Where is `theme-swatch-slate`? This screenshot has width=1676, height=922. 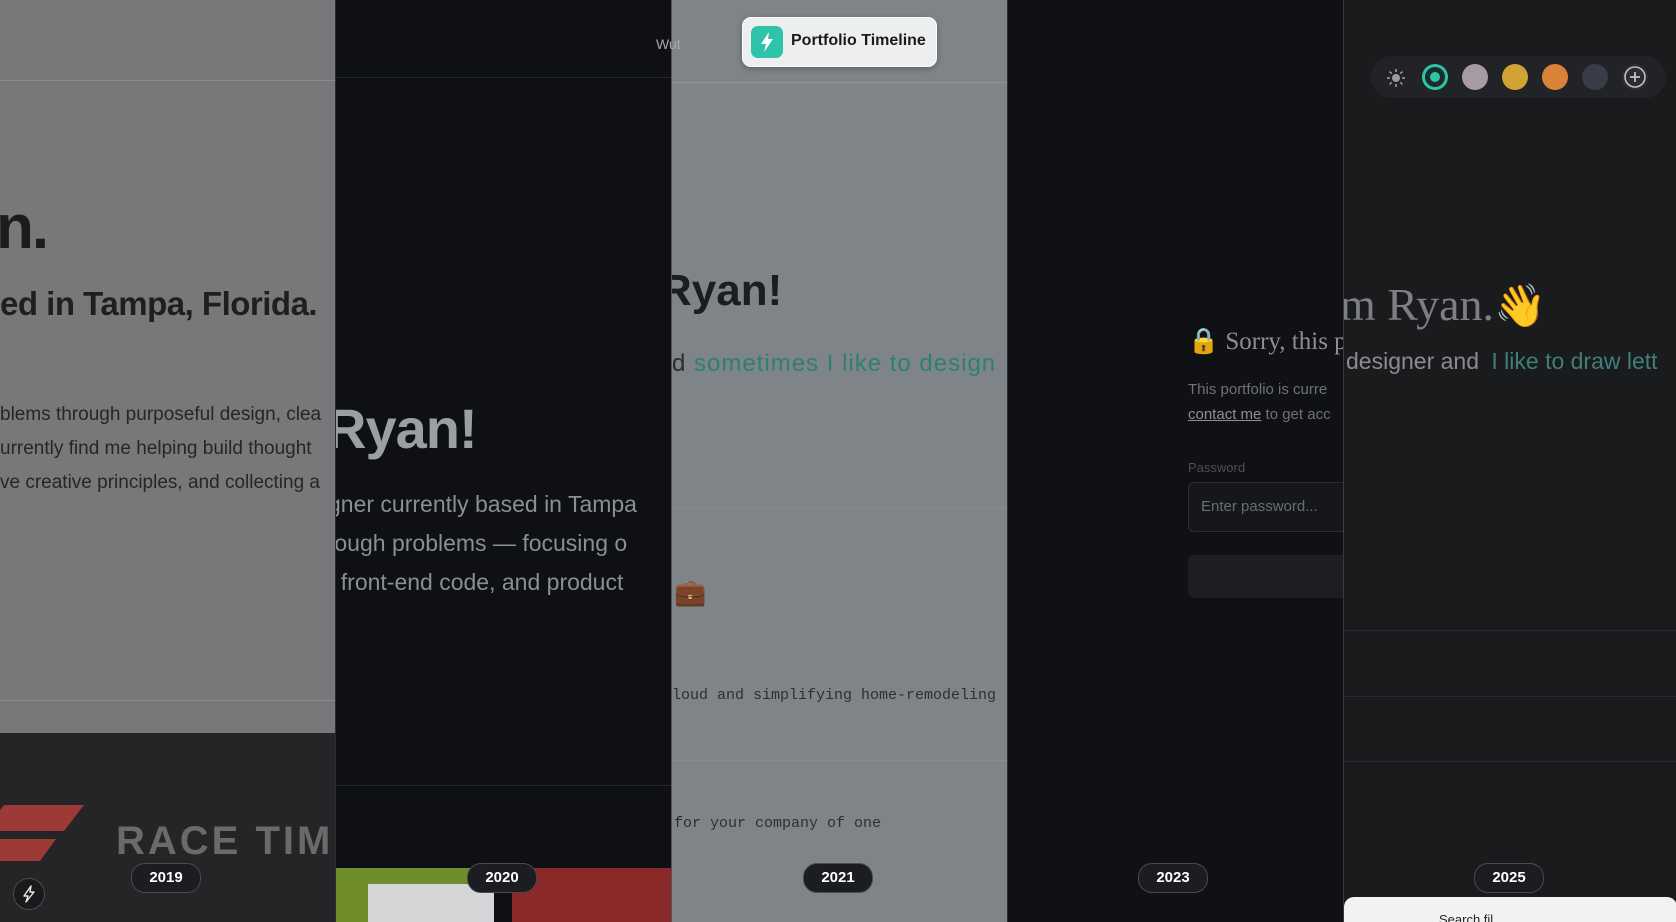 theme-swatch-slate is located at coordinates (1595, 77).